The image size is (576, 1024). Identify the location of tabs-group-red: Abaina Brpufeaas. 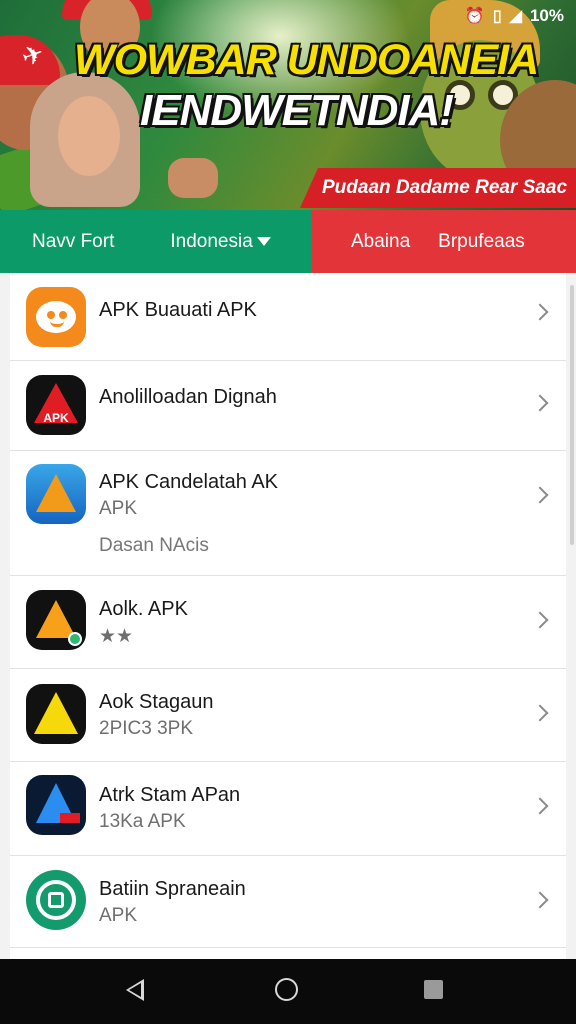
(443, 241).